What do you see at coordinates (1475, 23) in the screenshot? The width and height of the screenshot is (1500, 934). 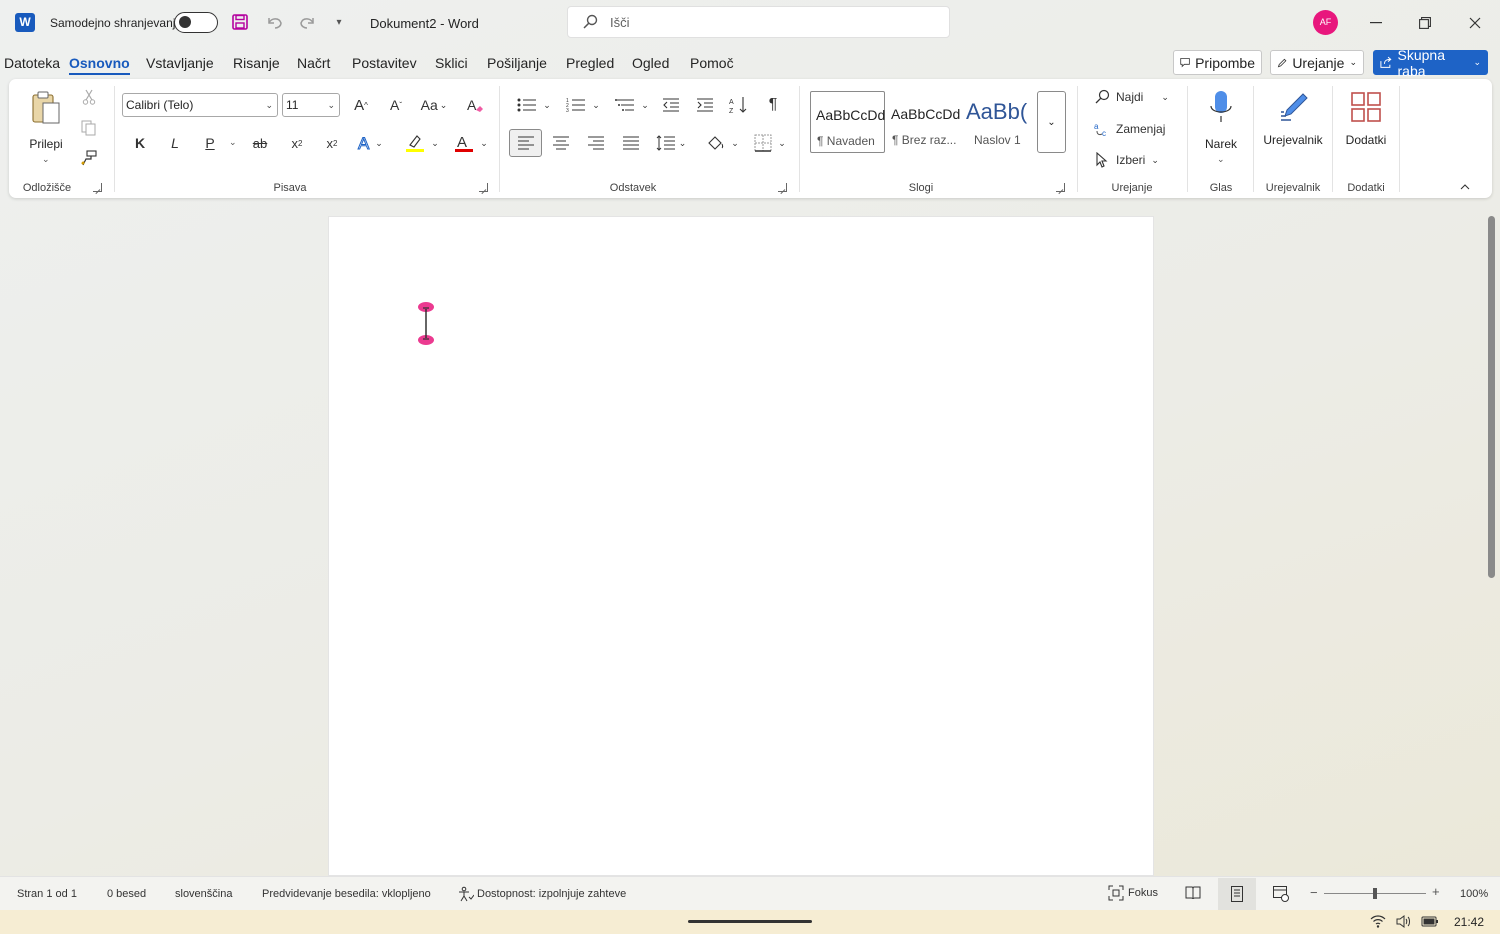 I see `close-icon` at bounding box center [1475, 23].